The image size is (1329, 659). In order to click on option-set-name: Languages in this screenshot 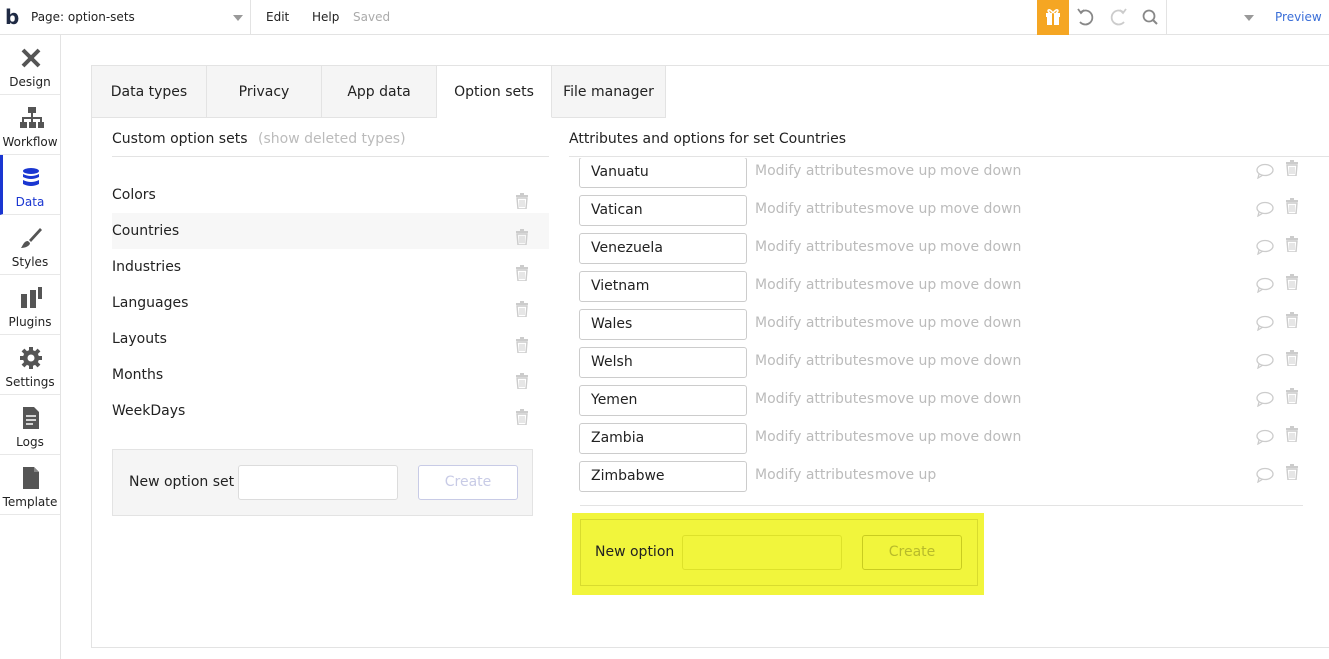, I will do `click(150, 303)`.